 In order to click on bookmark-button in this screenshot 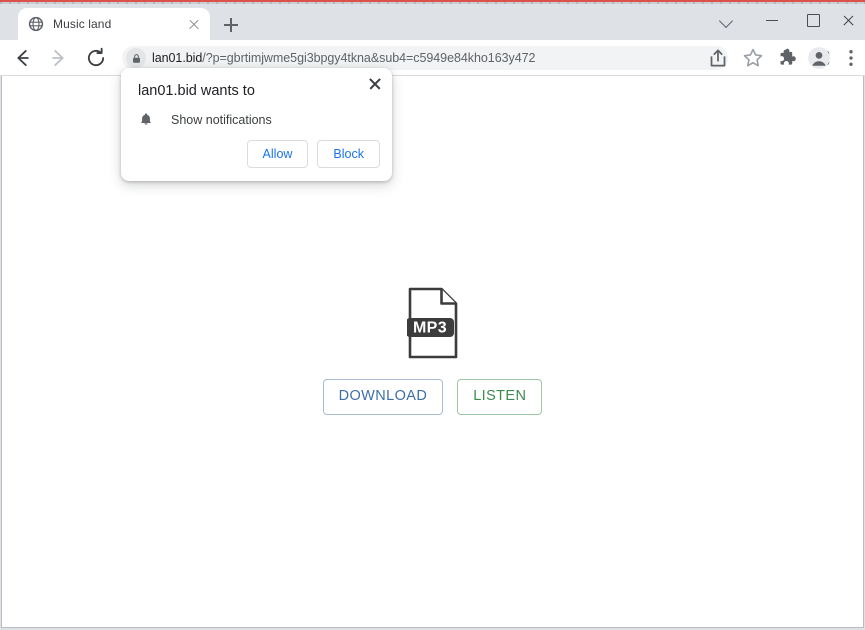, I will do `click(753, 58)`.